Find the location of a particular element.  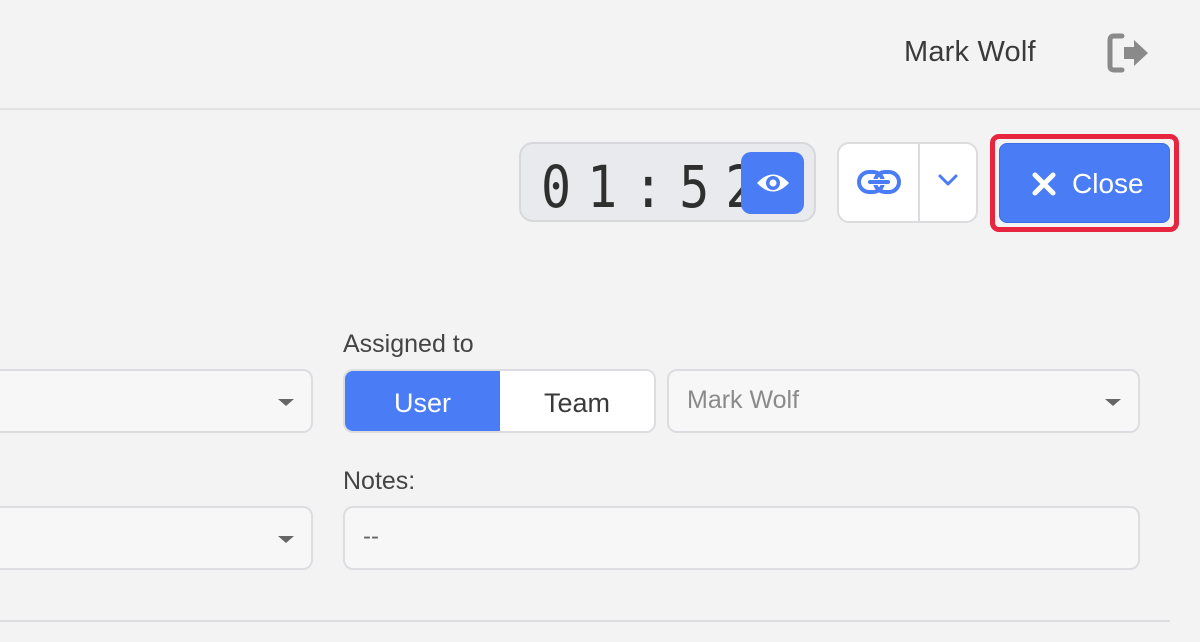

assign-type-toggle: User Team is located at coordinates (499, 401).